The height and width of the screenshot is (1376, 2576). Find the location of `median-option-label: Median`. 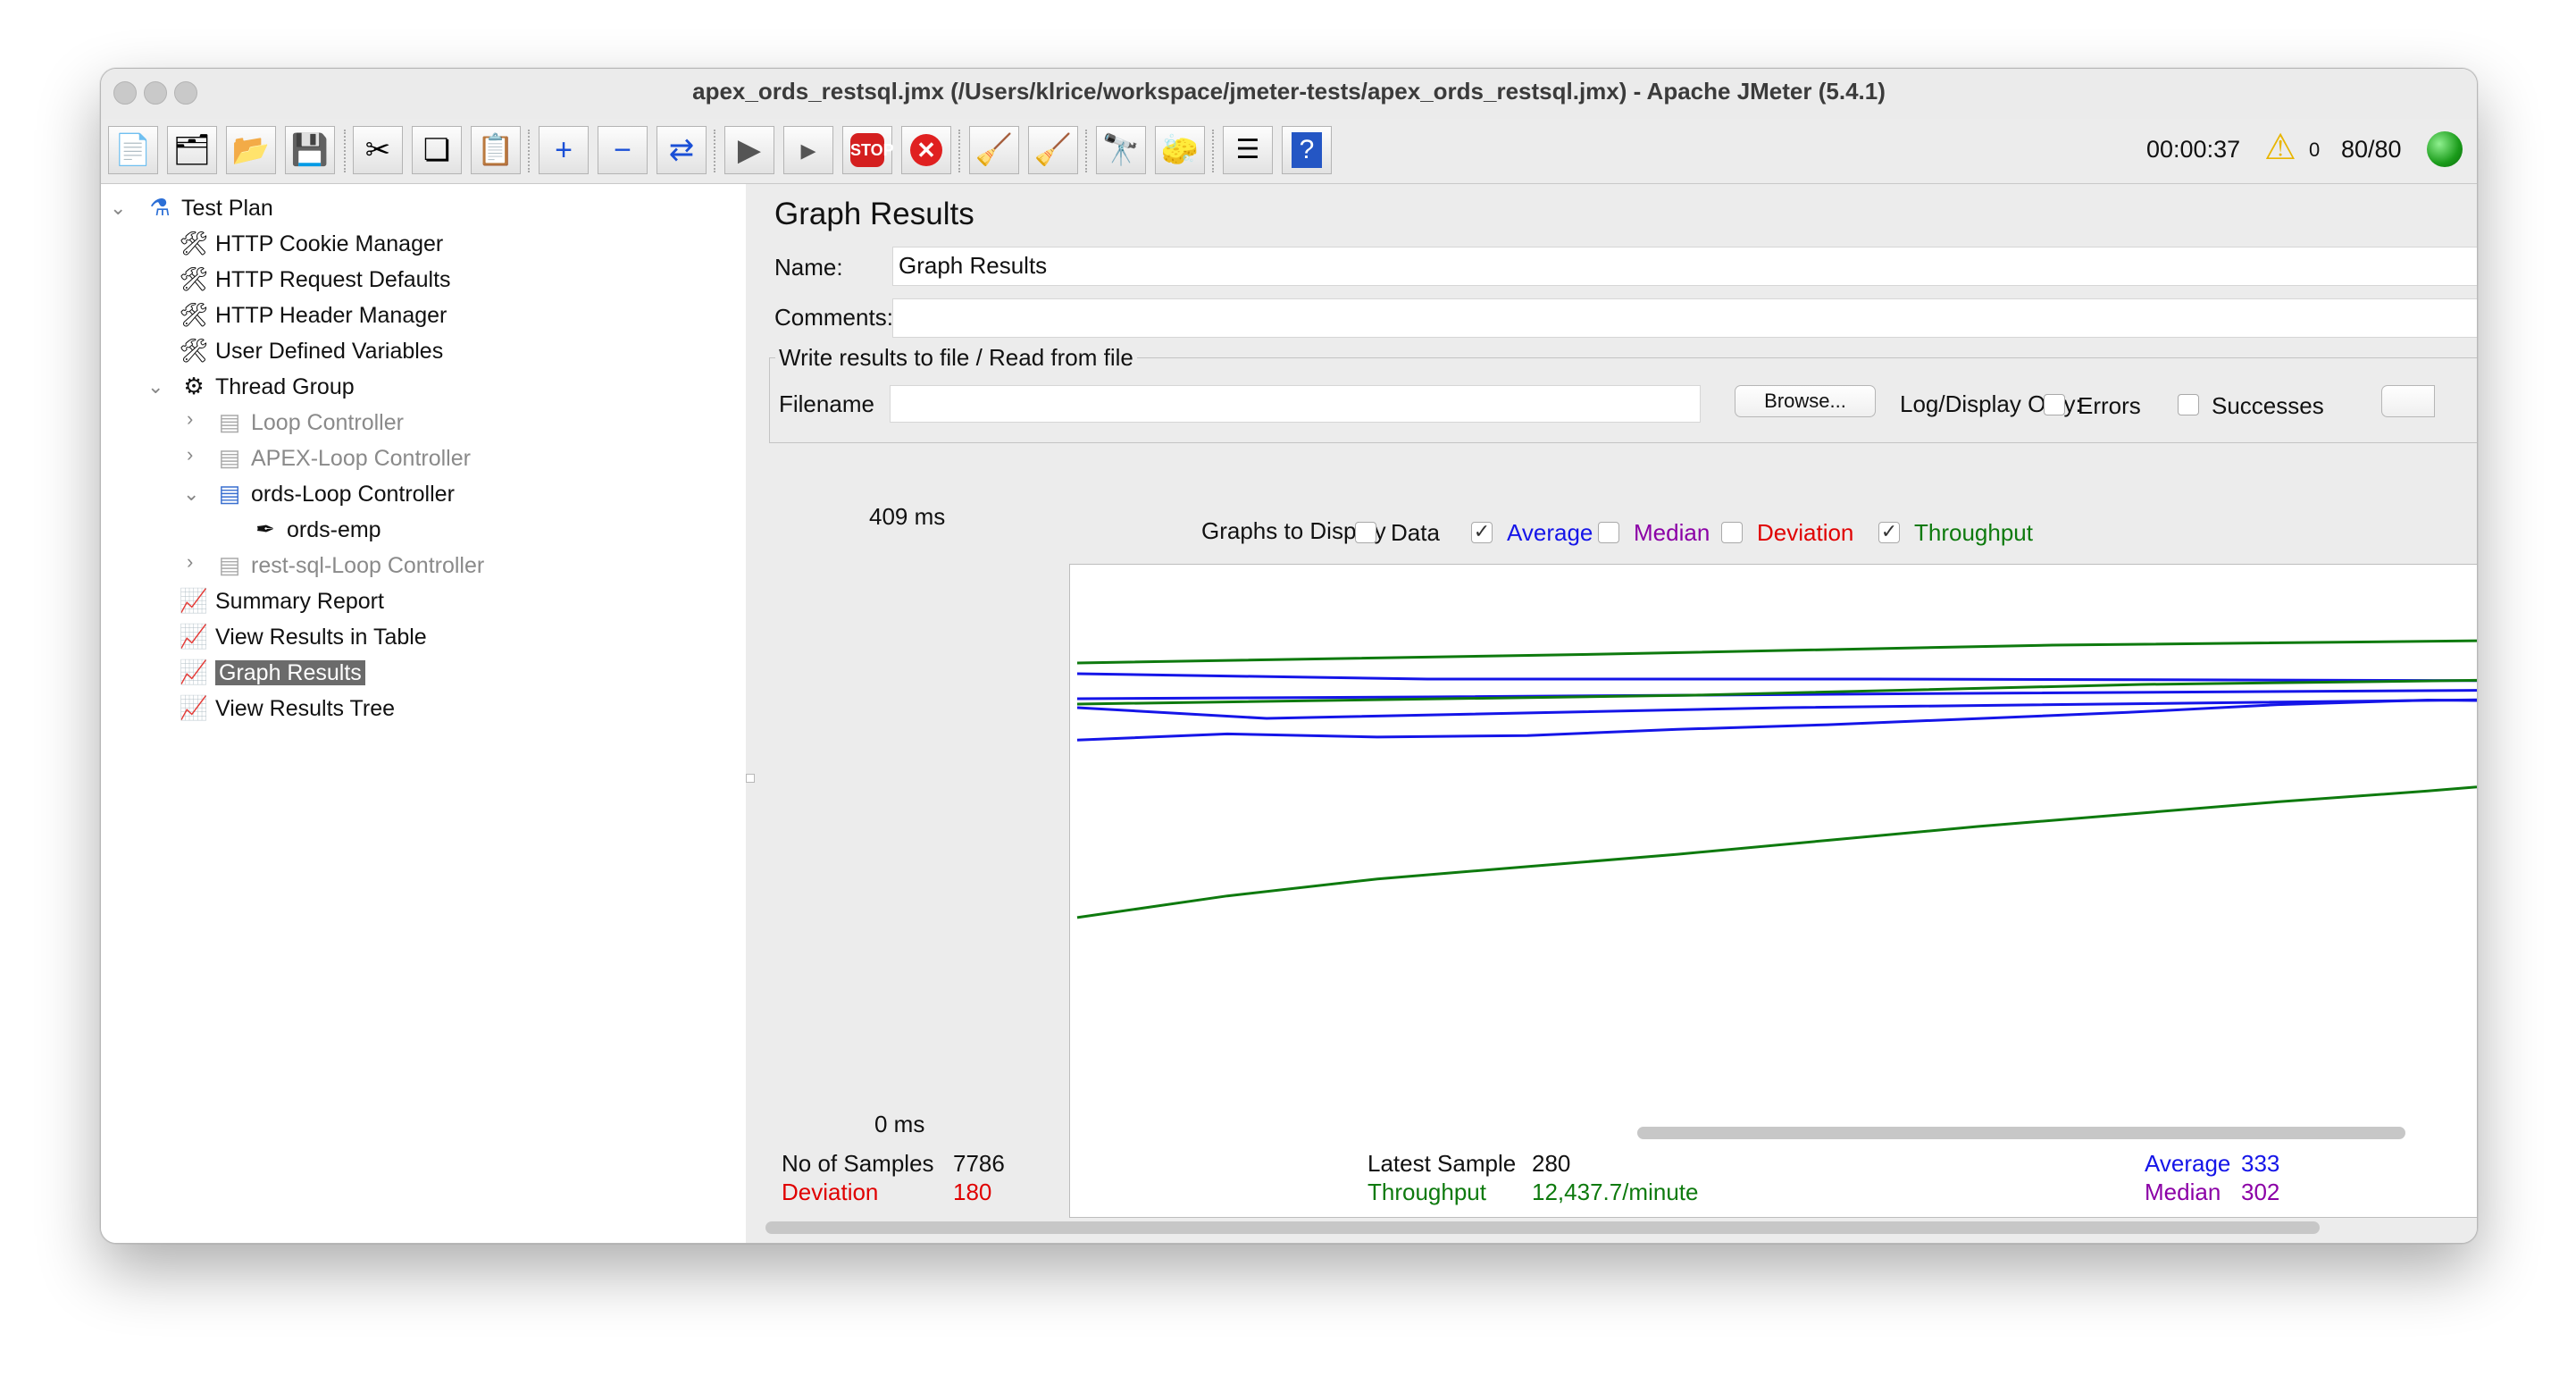

median-option-label: Median is located at coordinates (1672, 532).